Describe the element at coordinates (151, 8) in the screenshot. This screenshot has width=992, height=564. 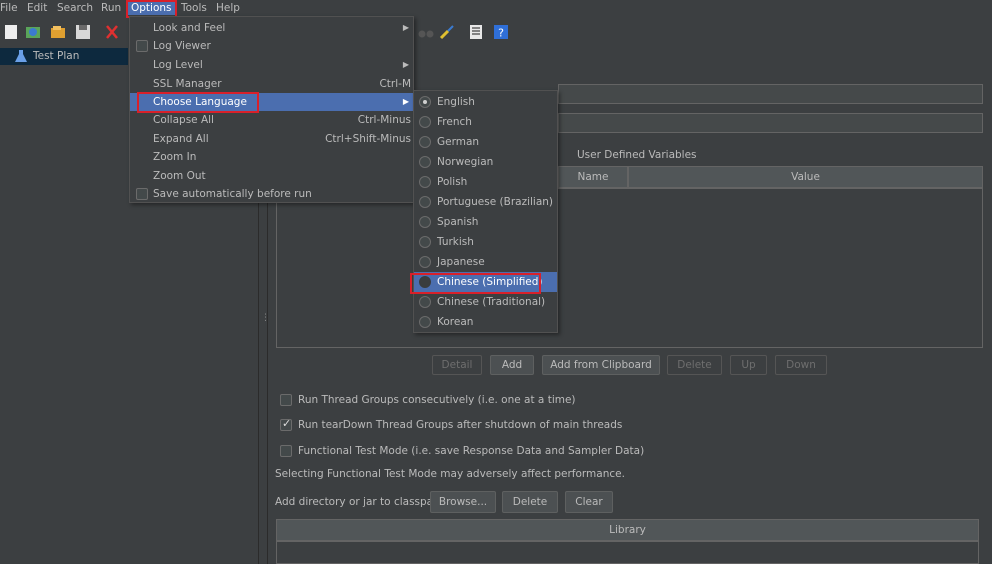
I see `menu-options: Options` at that location.